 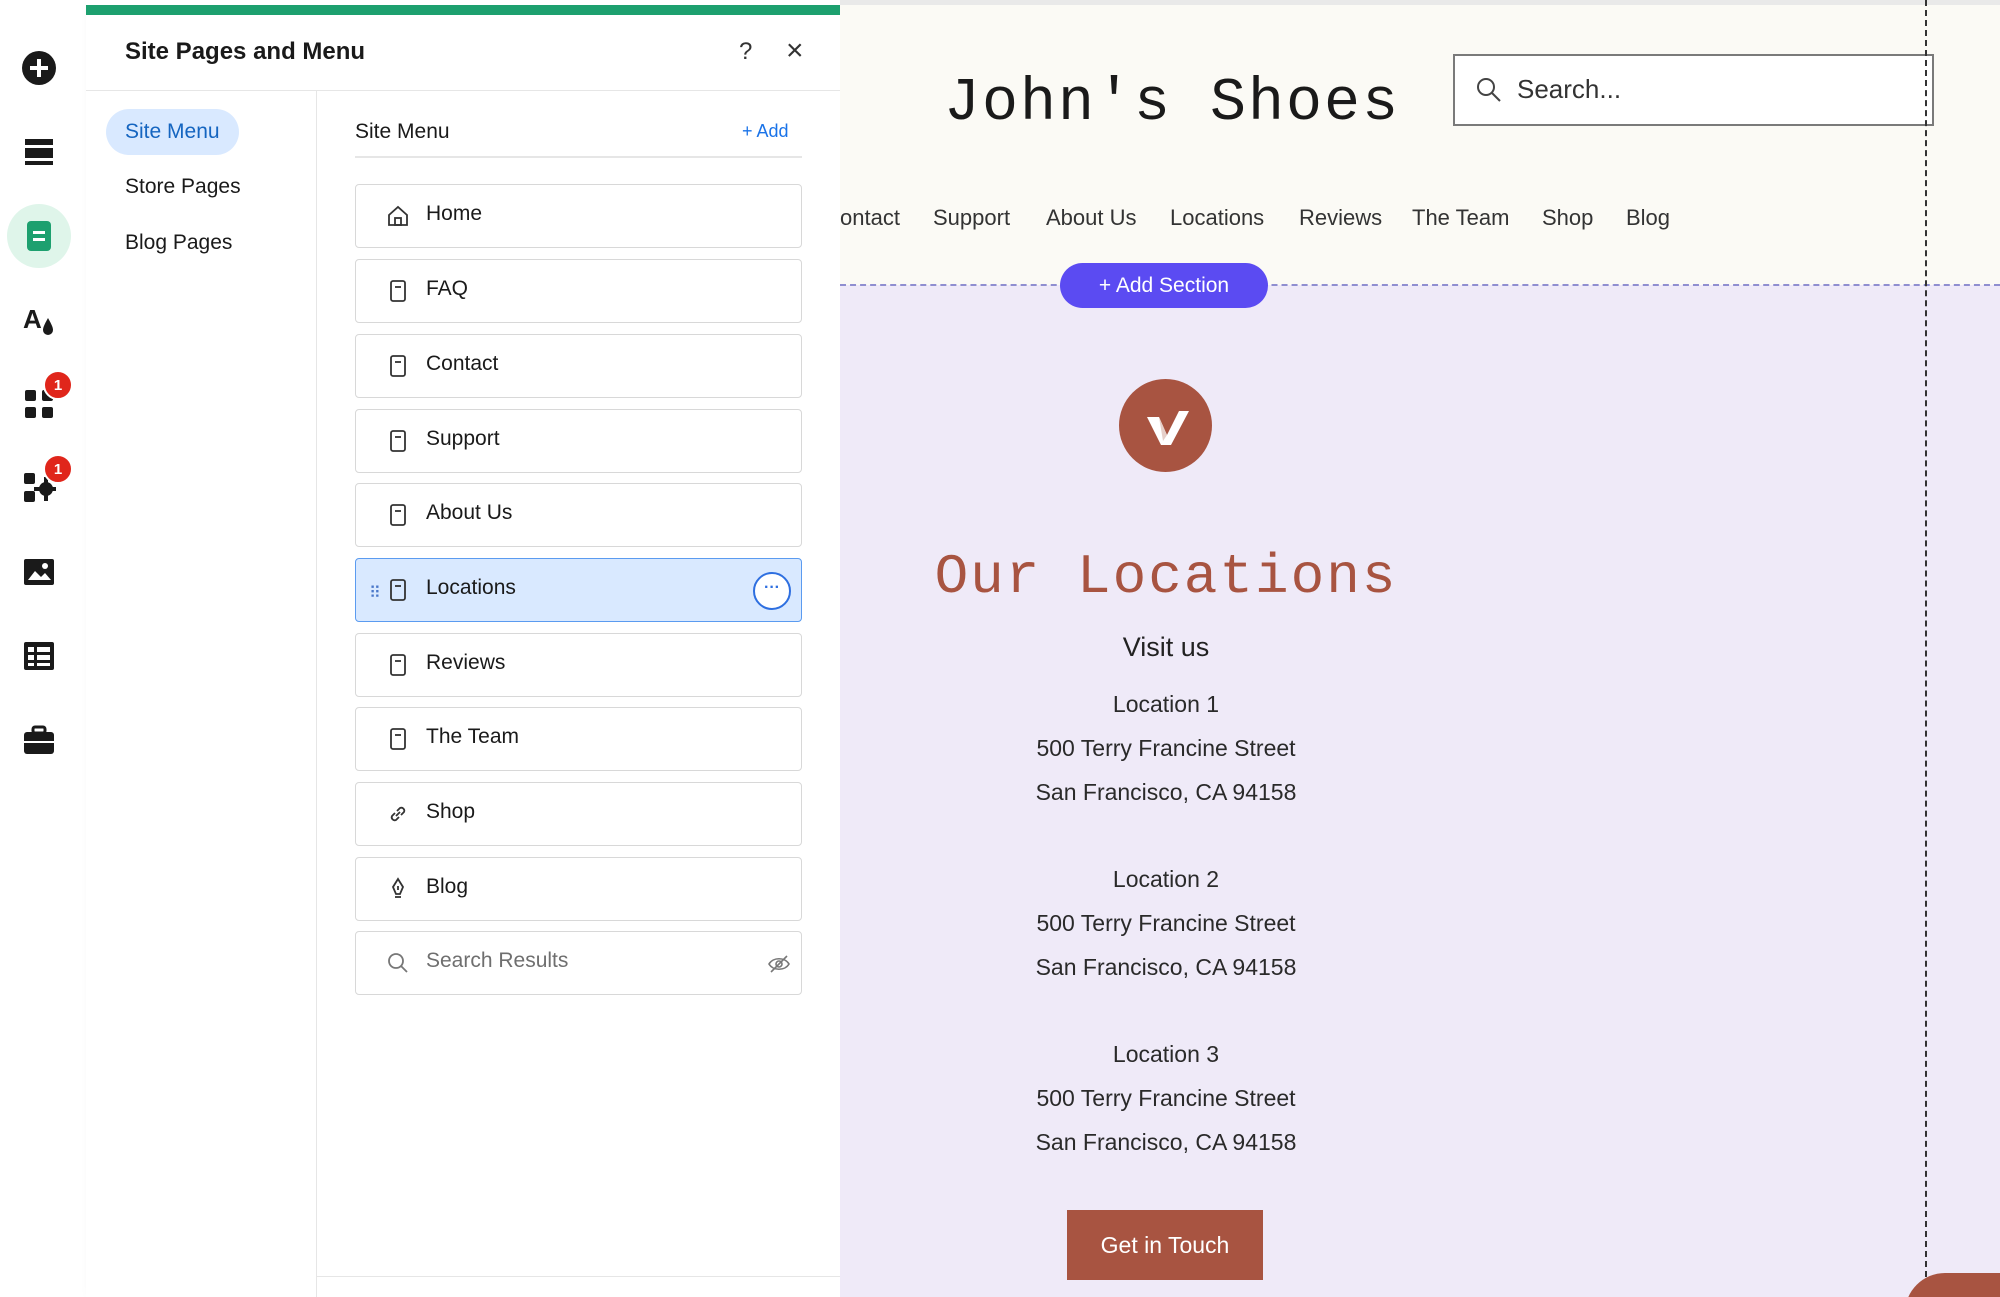 I want to click on list-heading: Site Menu, so click(x=402, y=131).